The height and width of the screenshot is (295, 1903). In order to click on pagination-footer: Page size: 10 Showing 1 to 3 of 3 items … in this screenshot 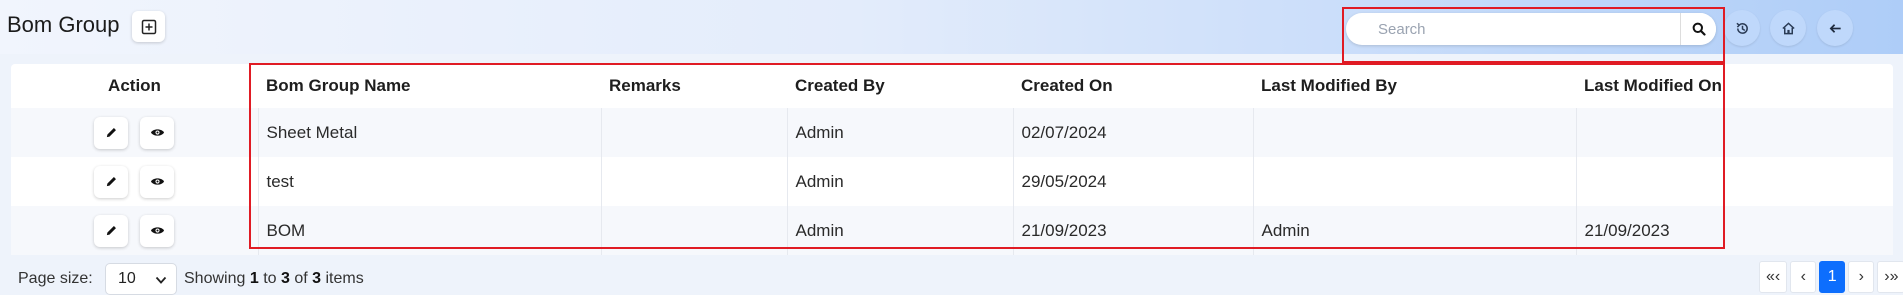, I will do `click(951, 278)`.